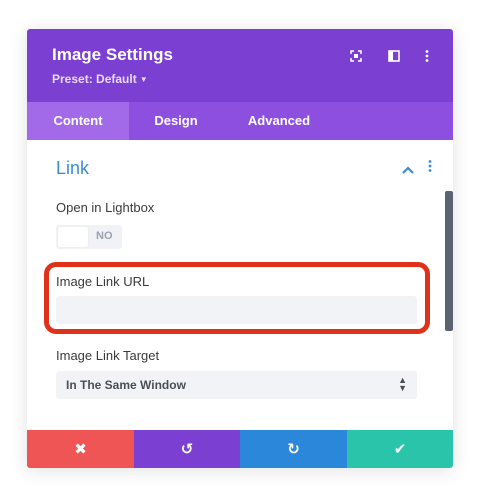 The image size is (480, 497). I want to click on collapse-chevron-icon, so click(408, 169).